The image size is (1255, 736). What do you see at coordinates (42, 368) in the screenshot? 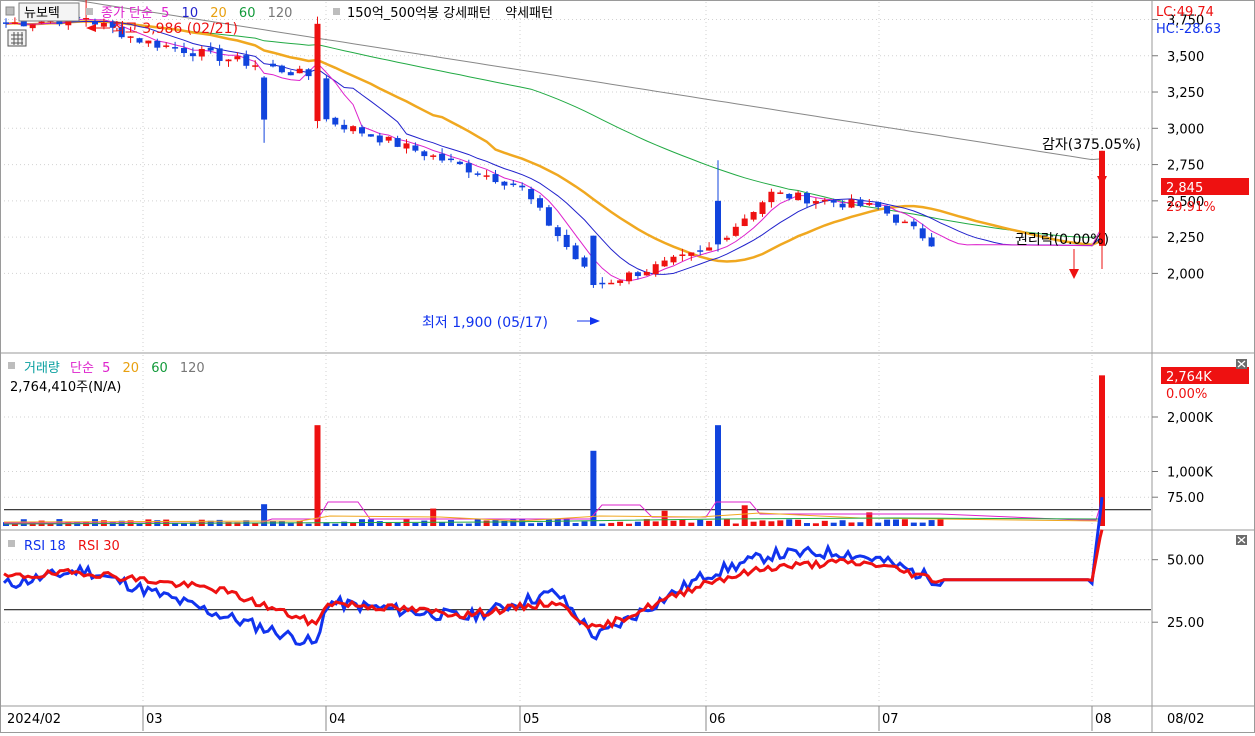
I see `volume-title: 거래량` at bounding box center [42, 368].